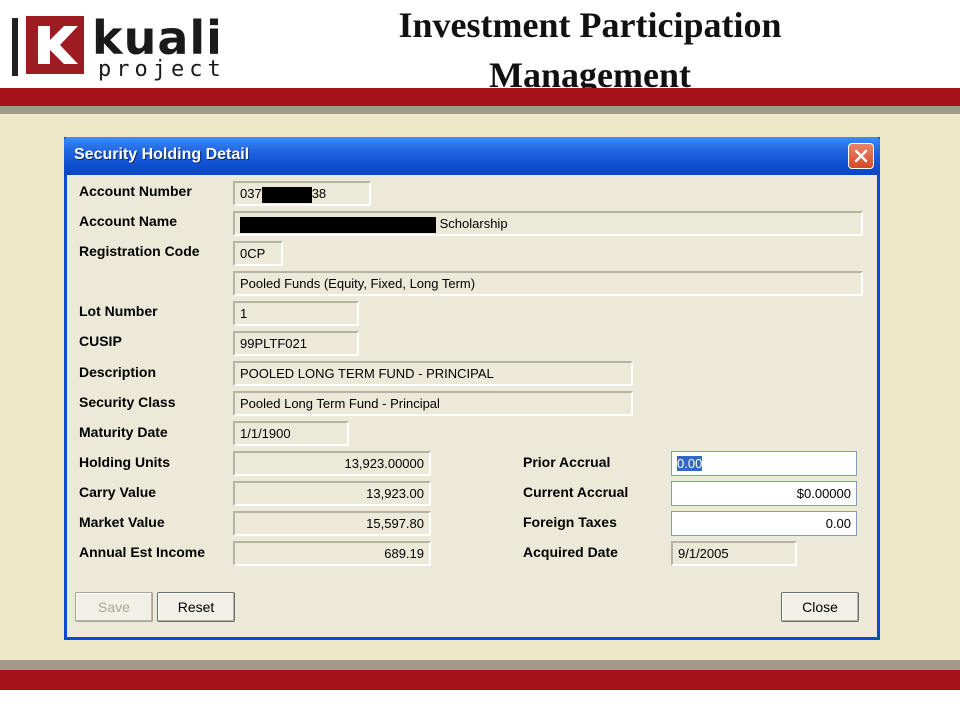 The width and height of the screenshot is (960, 720). Describe the element at coordinates (332, 553) in the screenshot. I see `annual-est-income-field: 689.19` at that location.